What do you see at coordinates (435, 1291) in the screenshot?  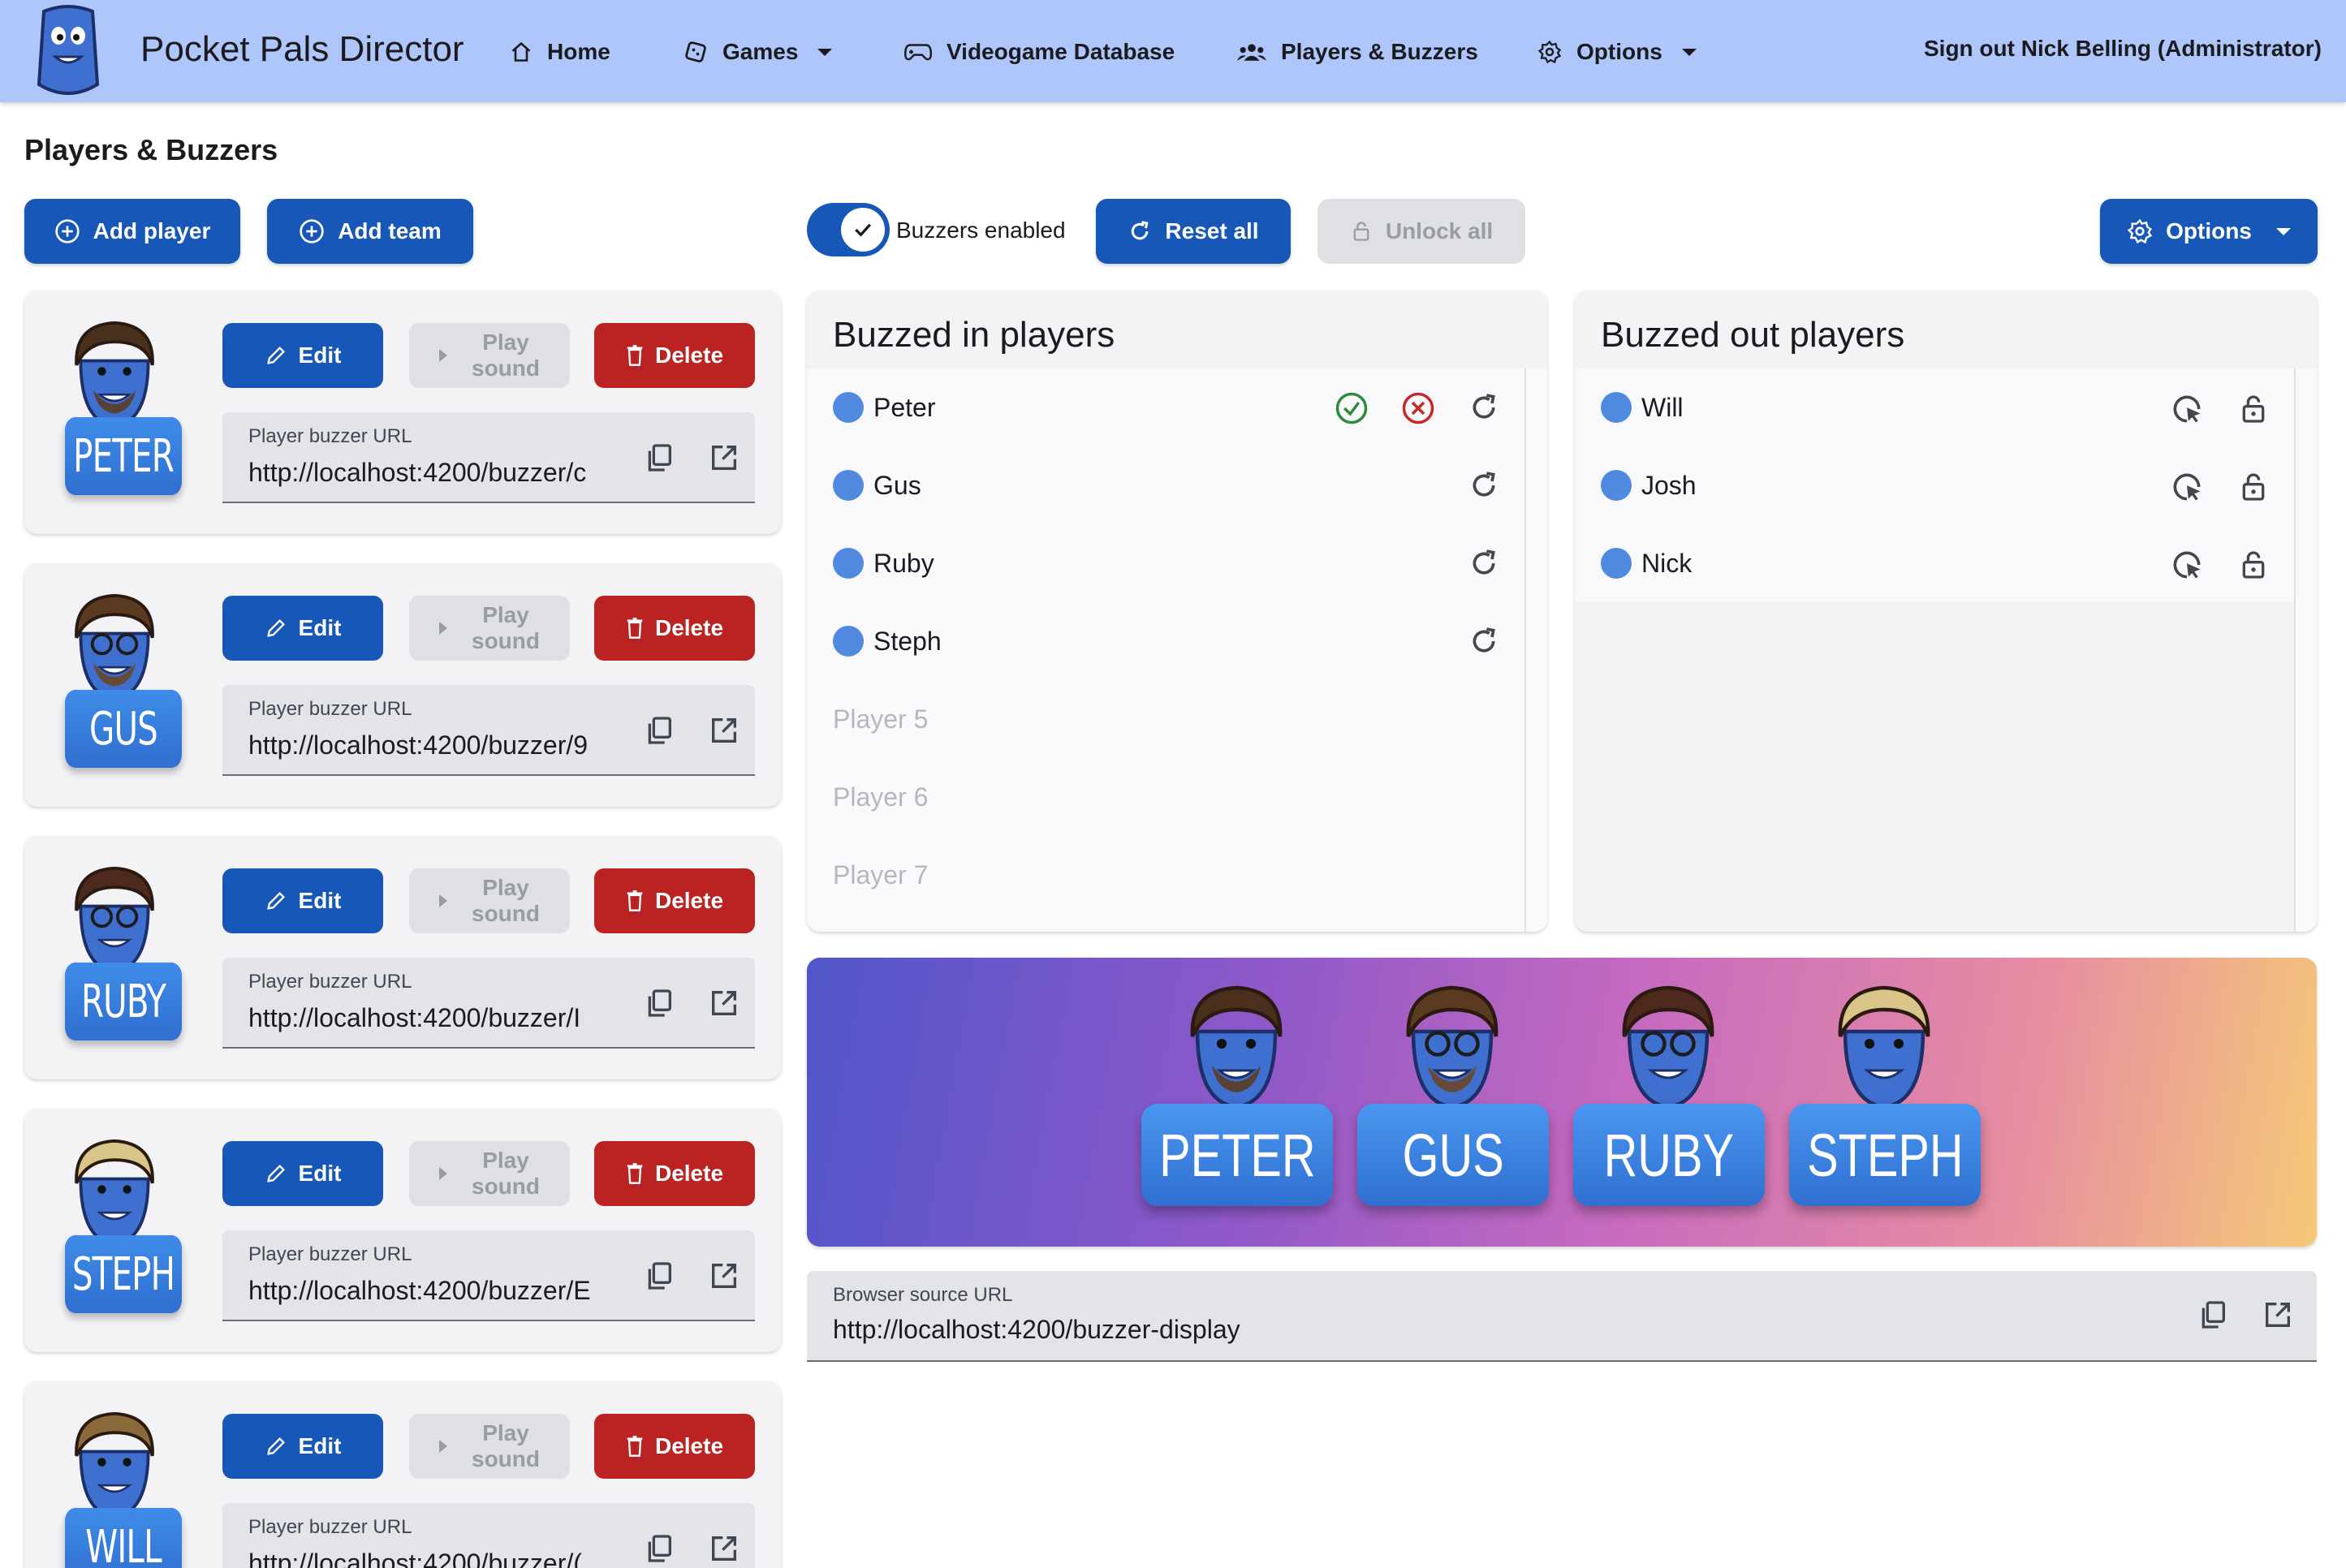 I see `player-buzzer-url-value: http://localhost:4200/buzzer/E` at bounding box center [435, 1291].